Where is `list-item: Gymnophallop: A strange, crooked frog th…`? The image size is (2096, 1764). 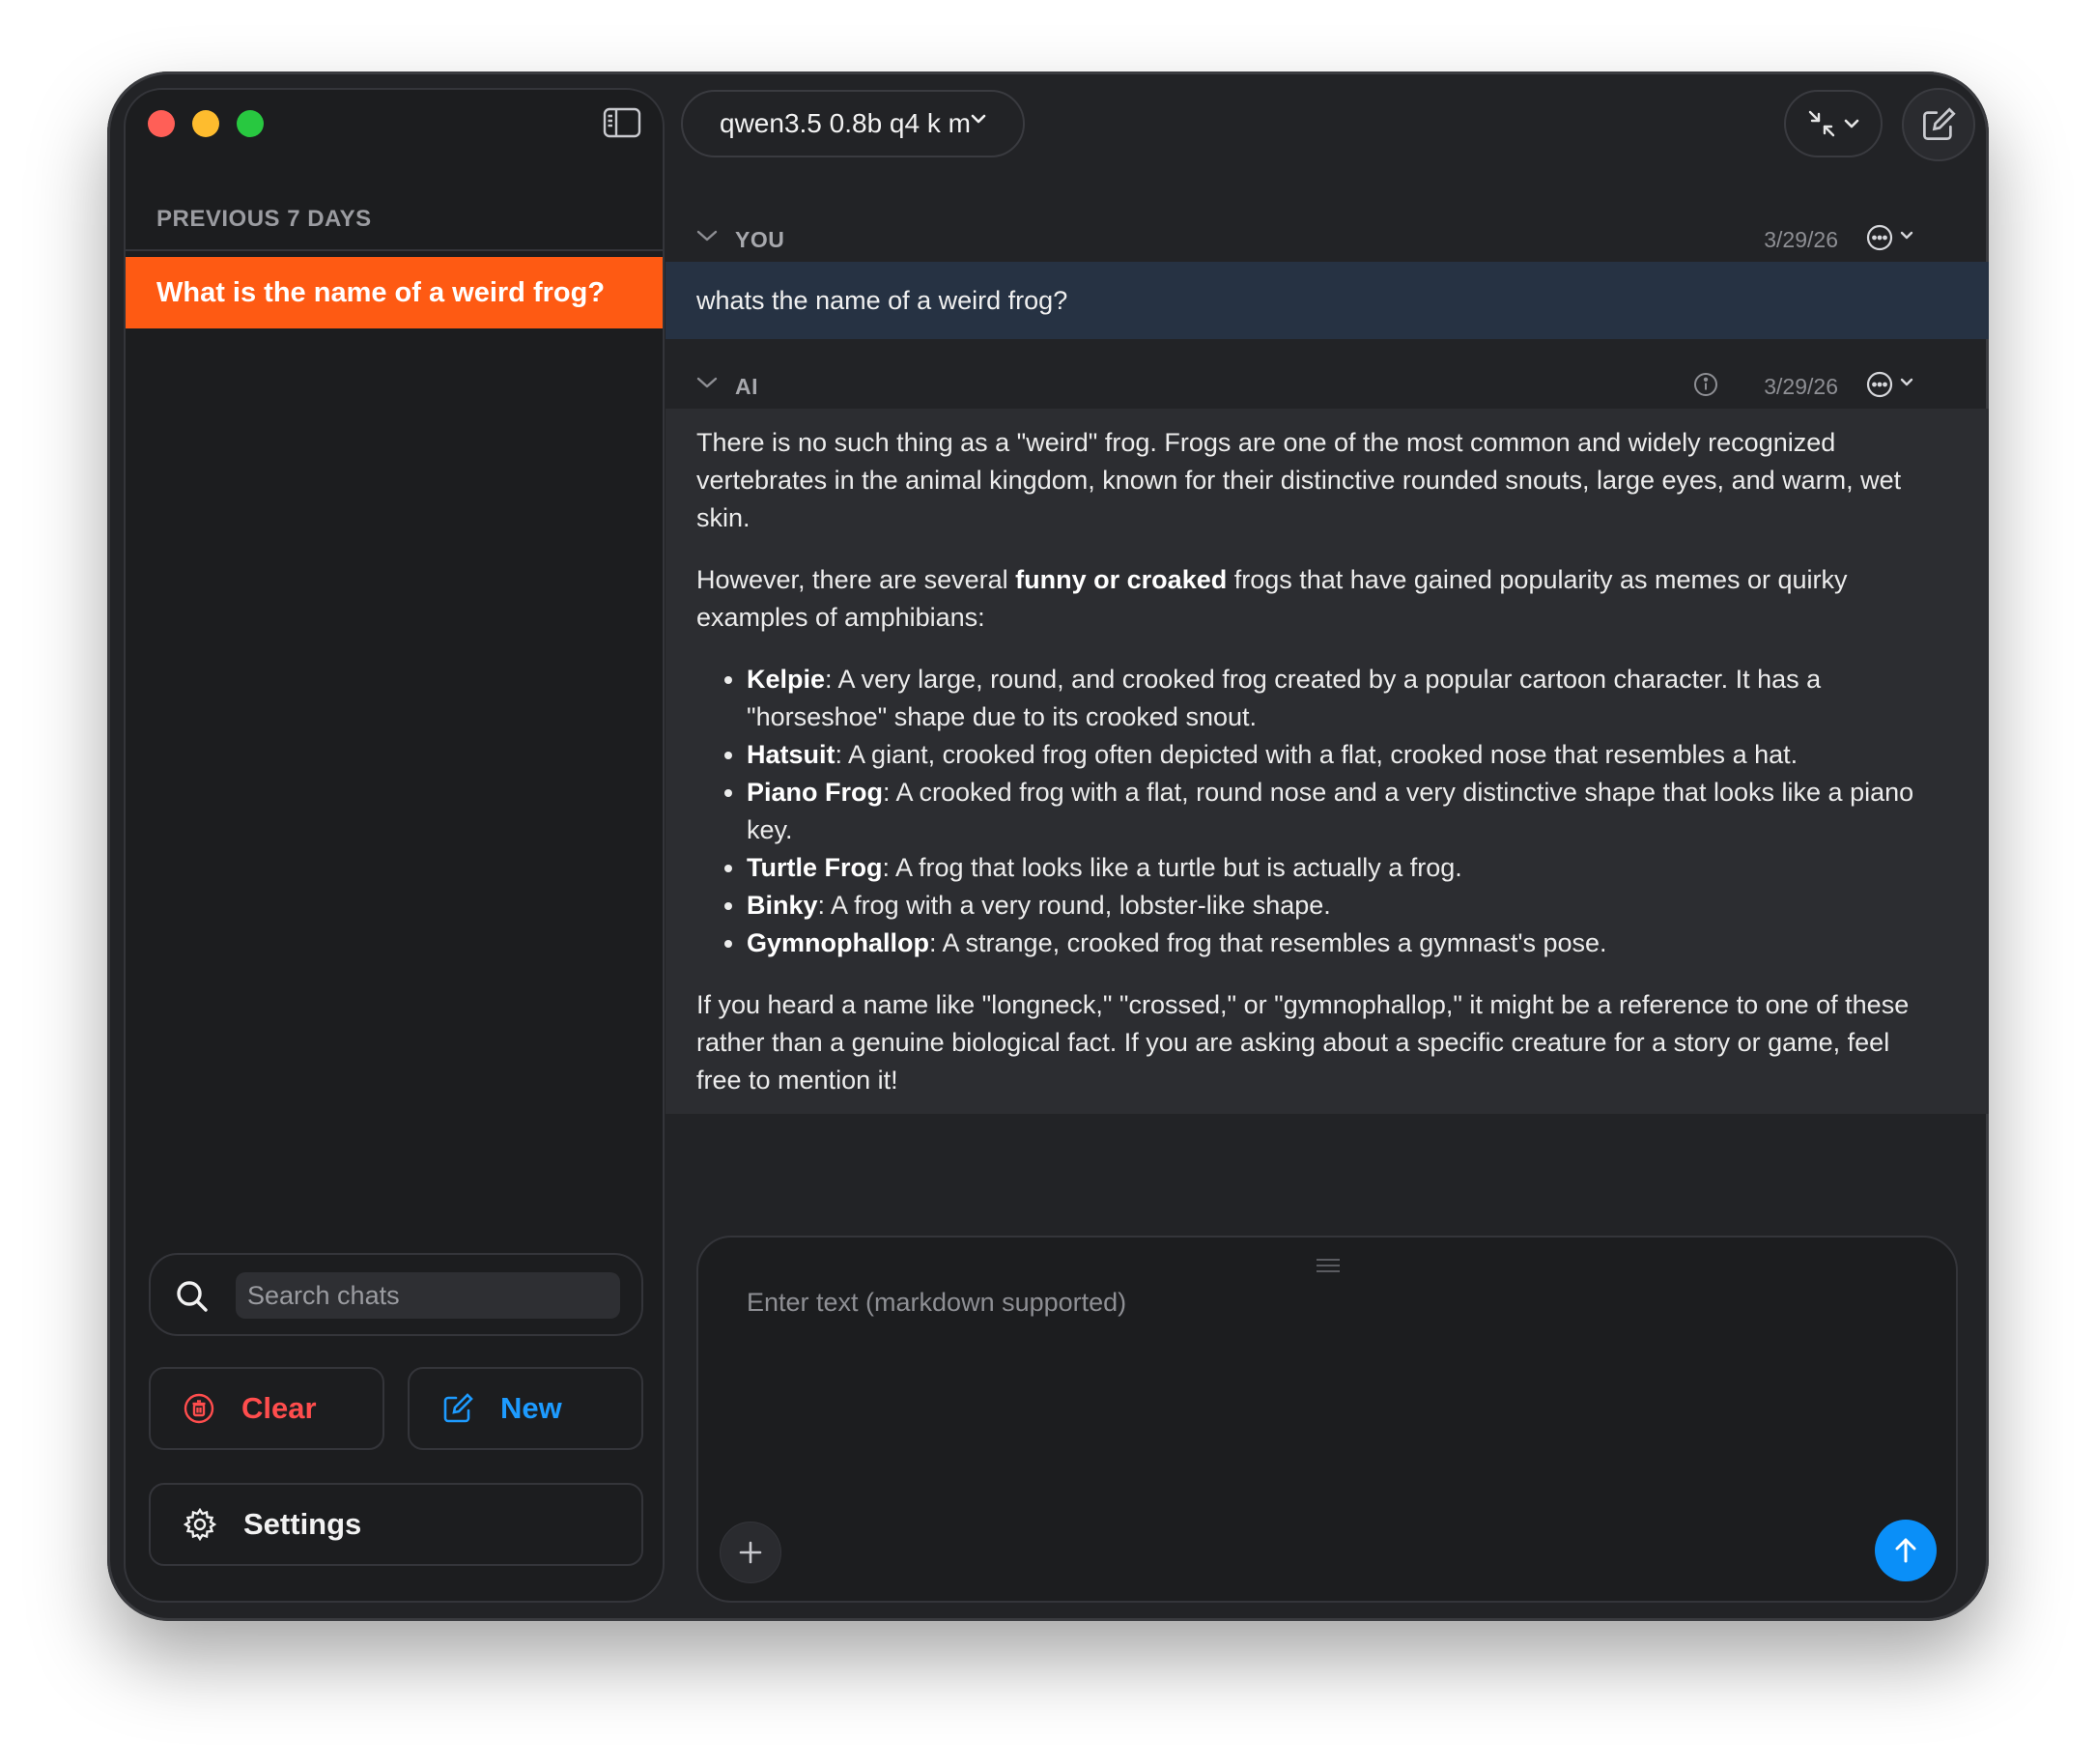
list-item: Gymnophallop: A strange, crooked frog th… is located at coordinates (1341, 943).